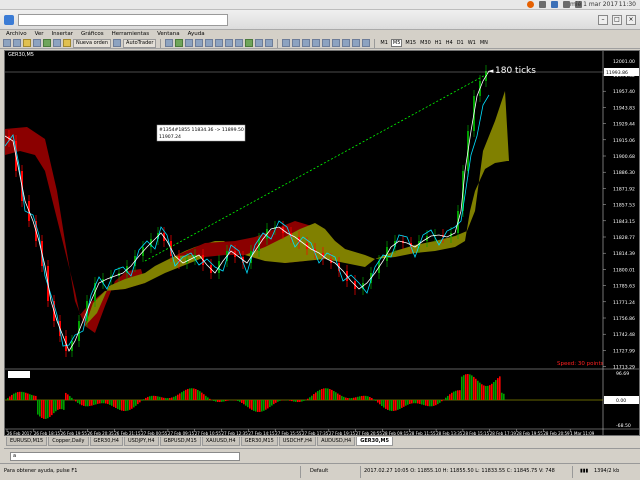 This screenshot has height=480, width=640. I want to click on market-watch-icon, so click(27, 43).